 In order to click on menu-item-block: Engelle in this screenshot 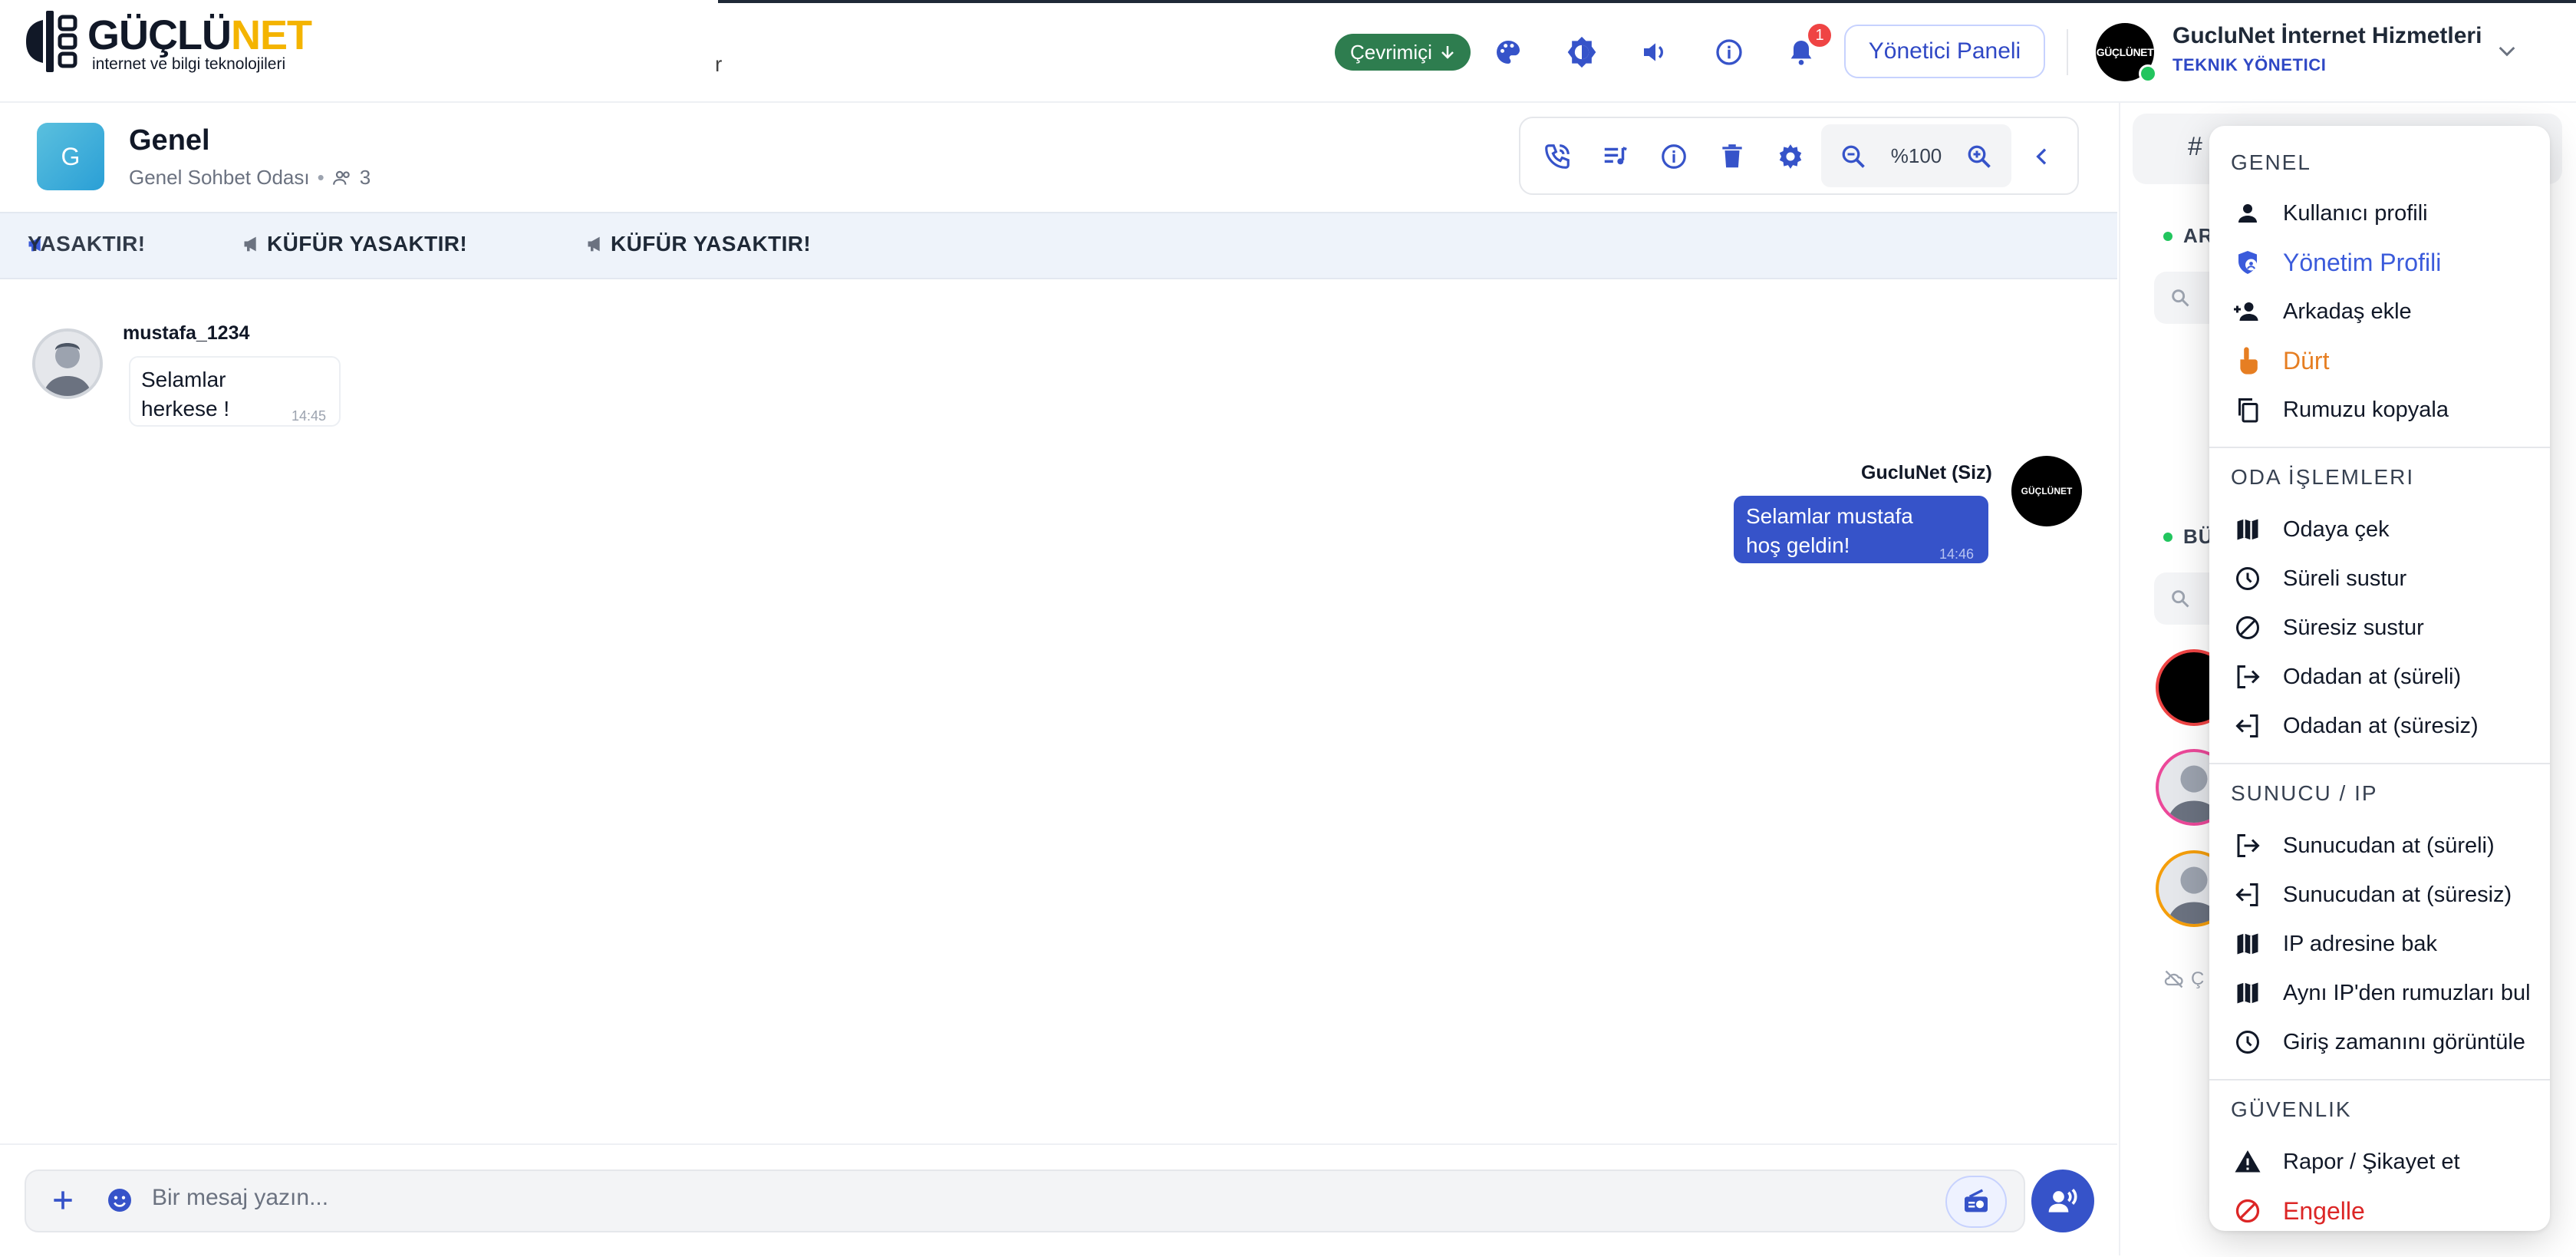, I will do `click(2388, 1210)`.